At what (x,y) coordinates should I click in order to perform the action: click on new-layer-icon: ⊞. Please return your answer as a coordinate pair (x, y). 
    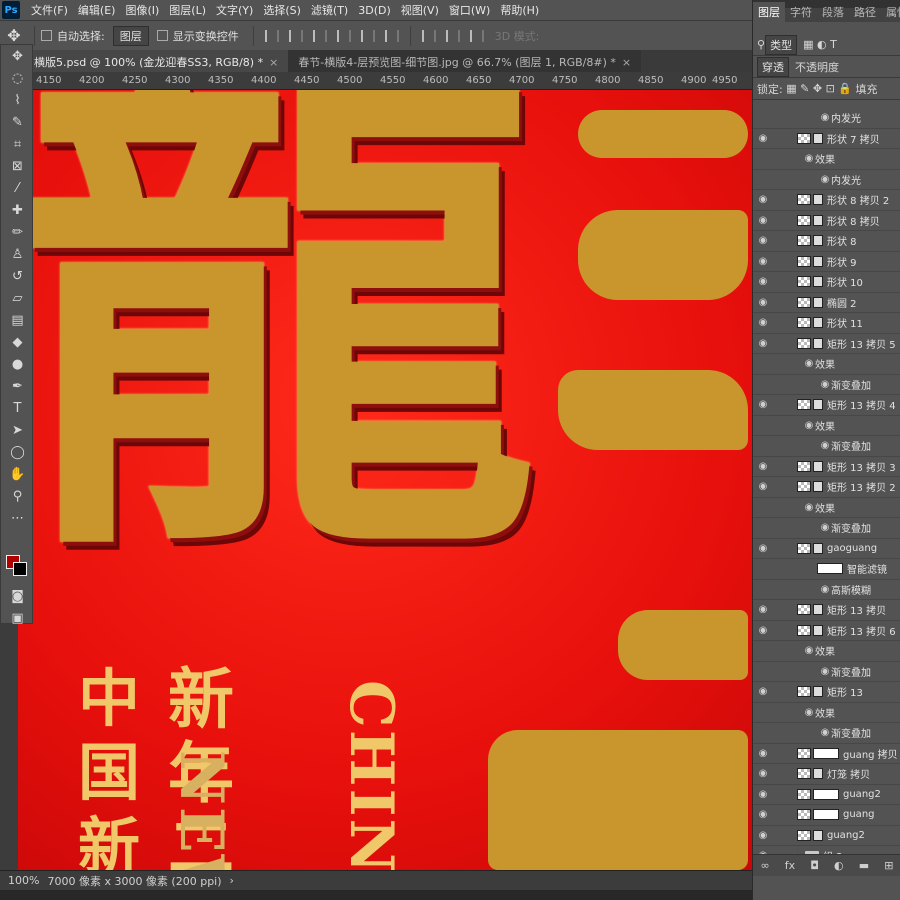
    Looking at the image, I should click on (888, 865).